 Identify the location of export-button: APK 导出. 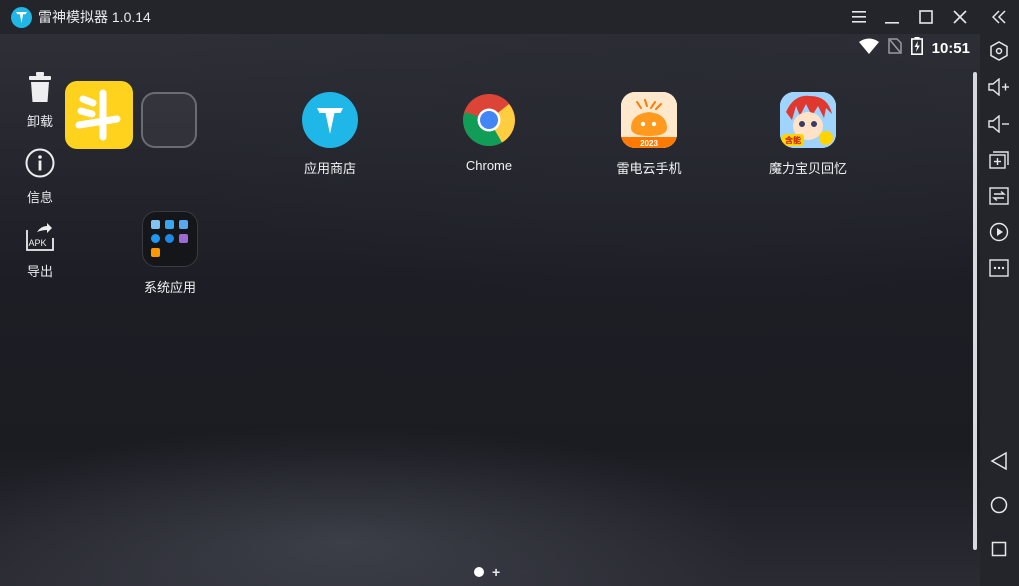
(40, 251).